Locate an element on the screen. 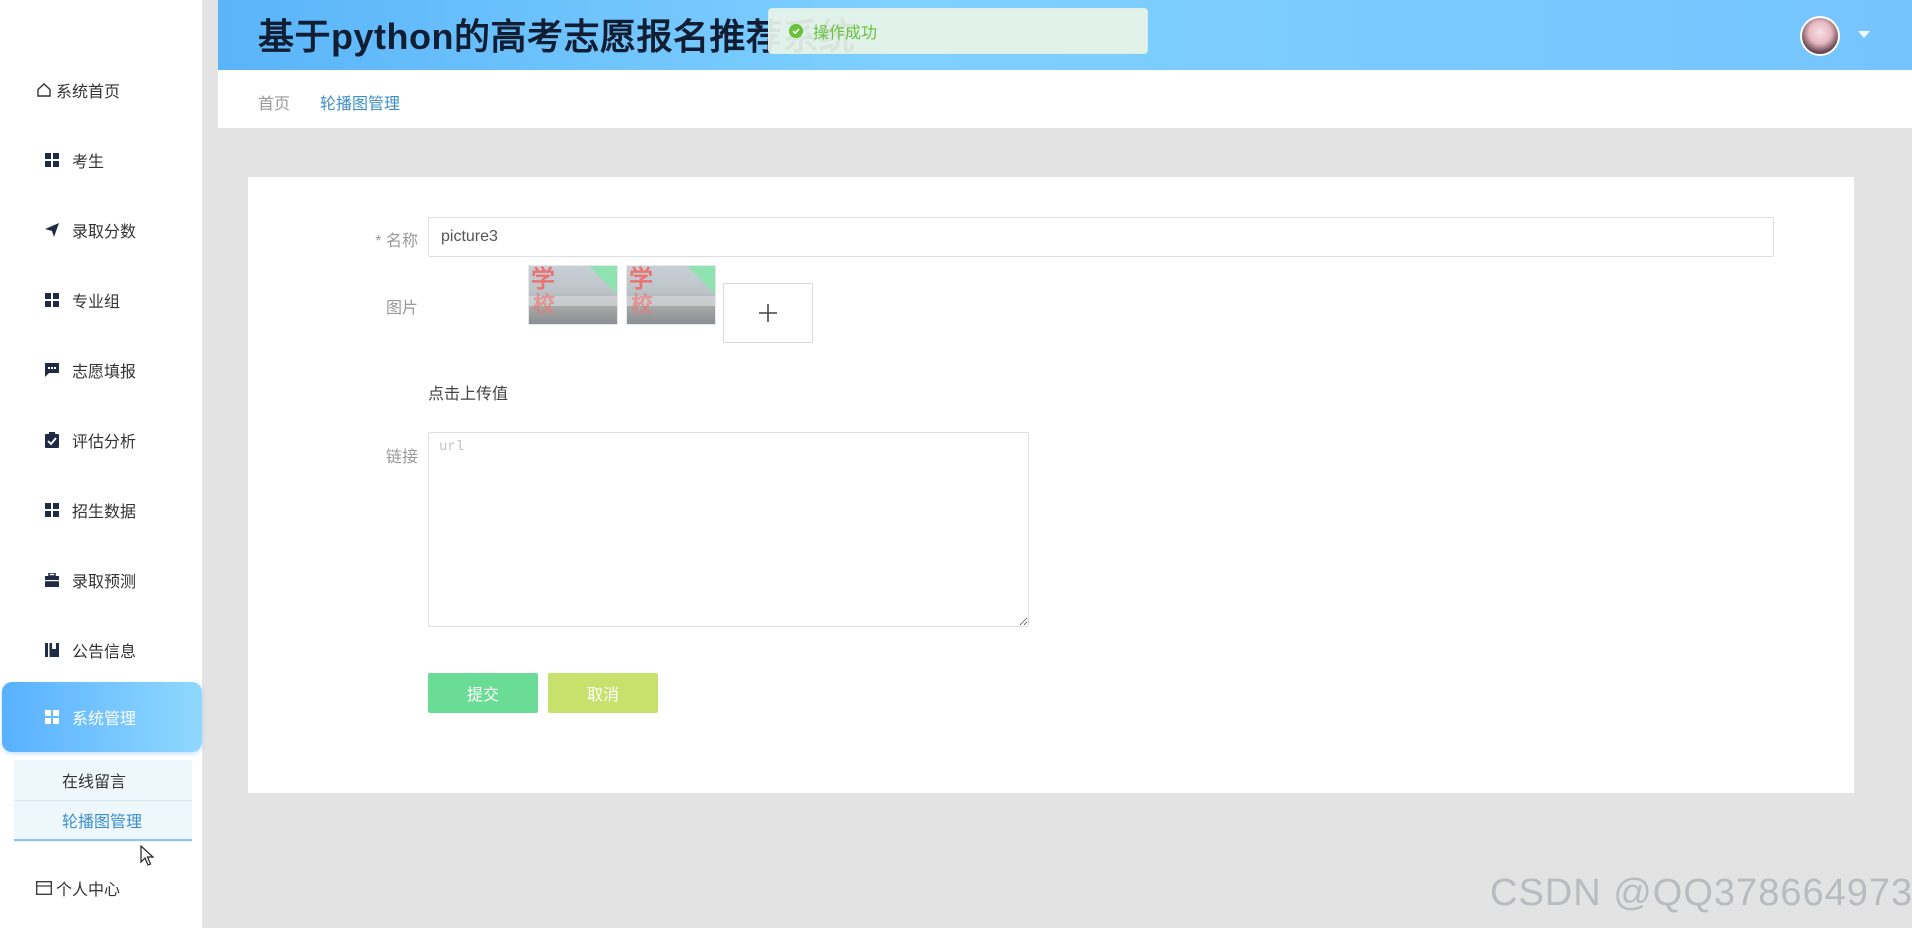 This screenshot has width=1912, height=928. sidebar-item-profile: 个人中心 is located at coordinates (101, 888).